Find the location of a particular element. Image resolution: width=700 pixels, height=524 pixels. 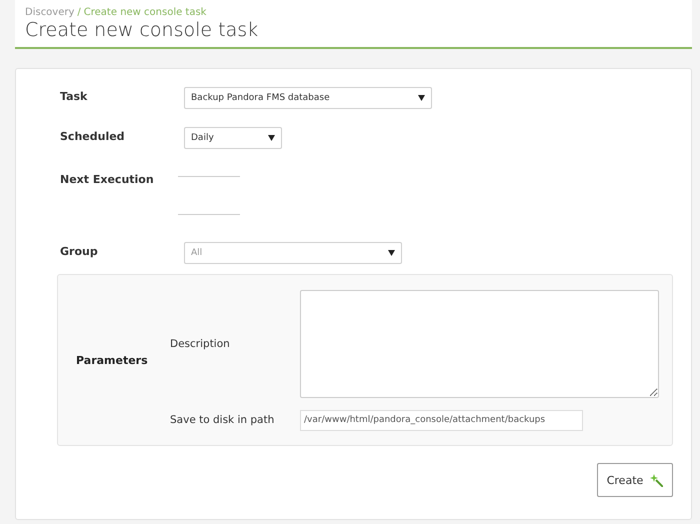

field-label: Group is located at coordinates (79, 251).